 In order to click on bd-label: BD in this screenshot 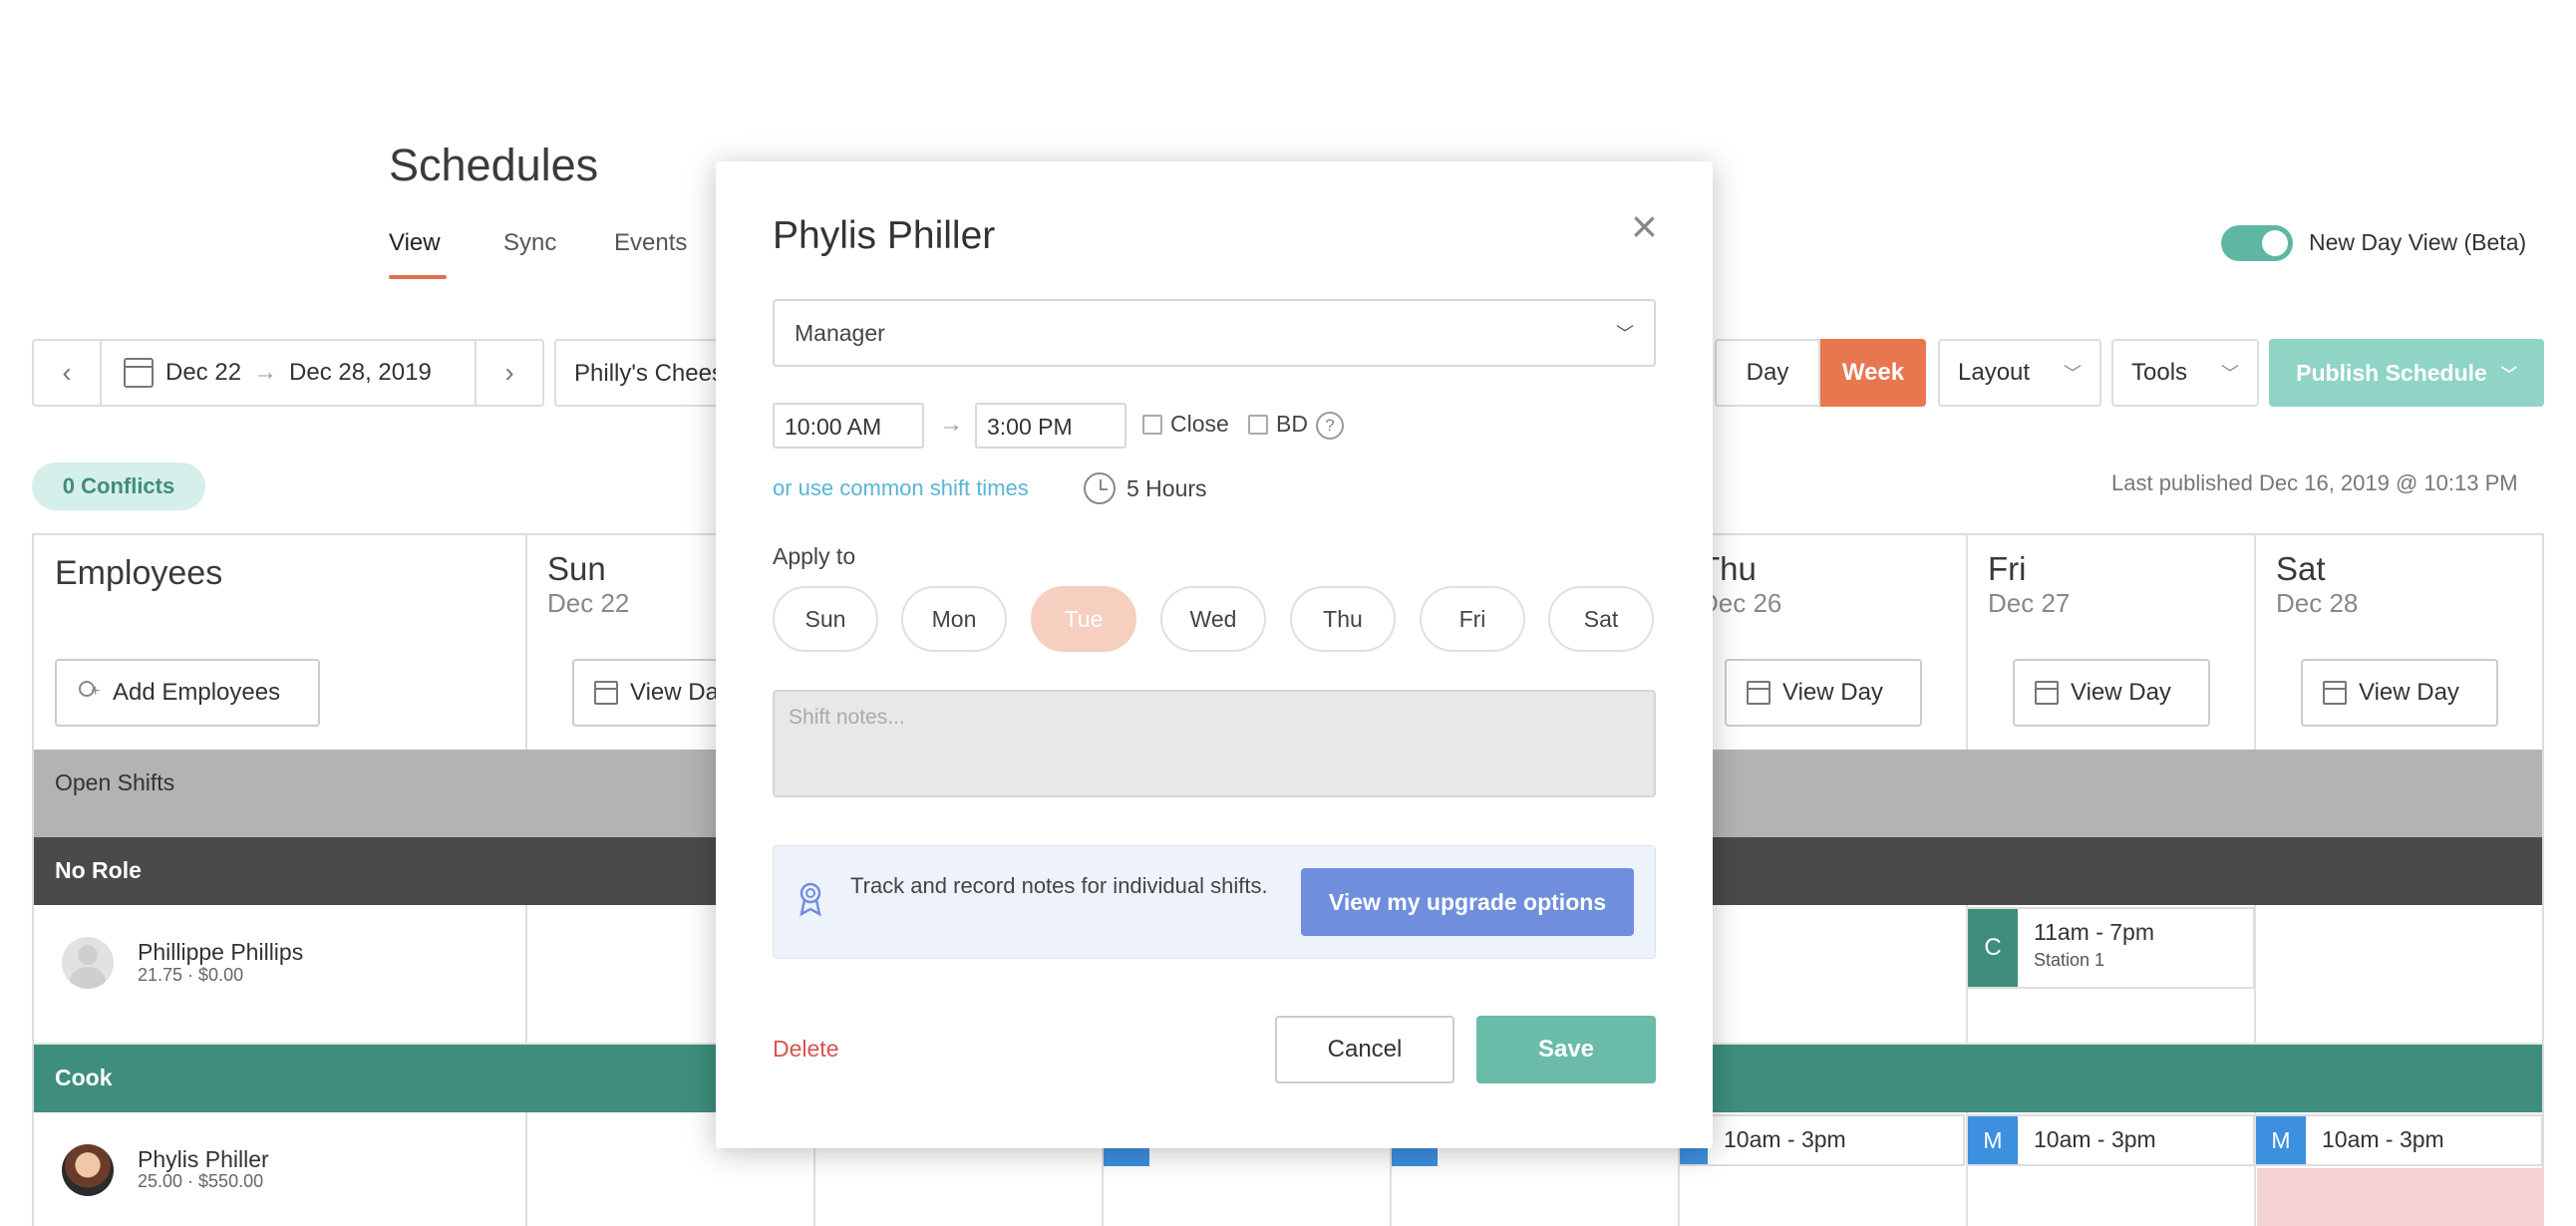, I will do `click(1292, 424)`.